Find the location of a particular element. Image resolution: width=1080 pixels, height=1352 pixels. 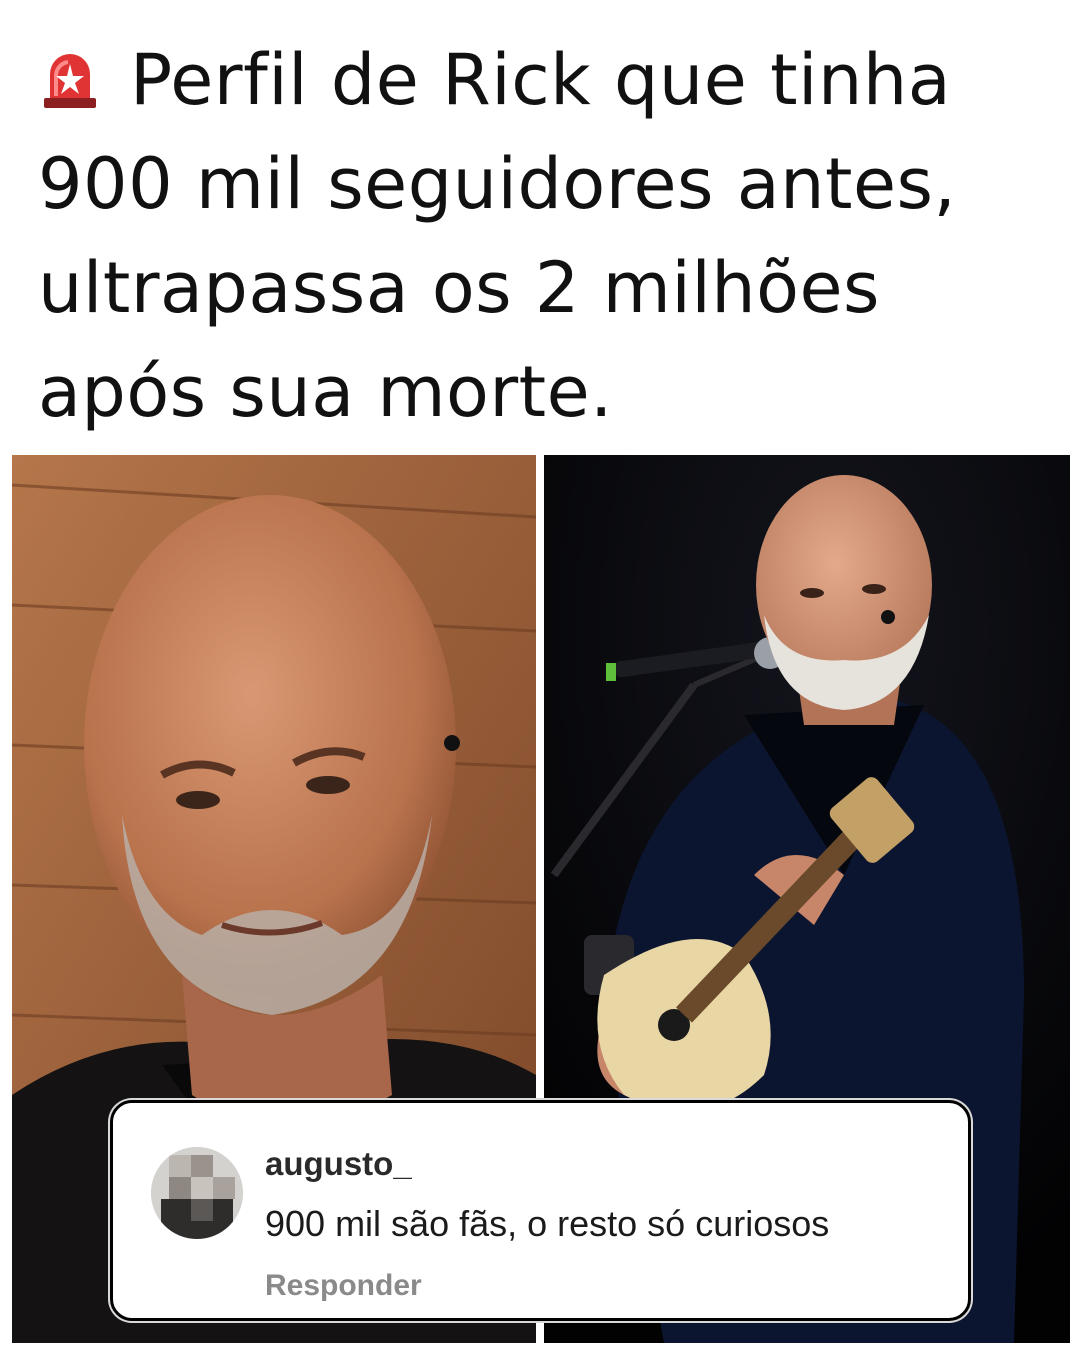

comment-text: 900 mil são fãs, o resto só curiosos is located at coordinates (547, 1223).